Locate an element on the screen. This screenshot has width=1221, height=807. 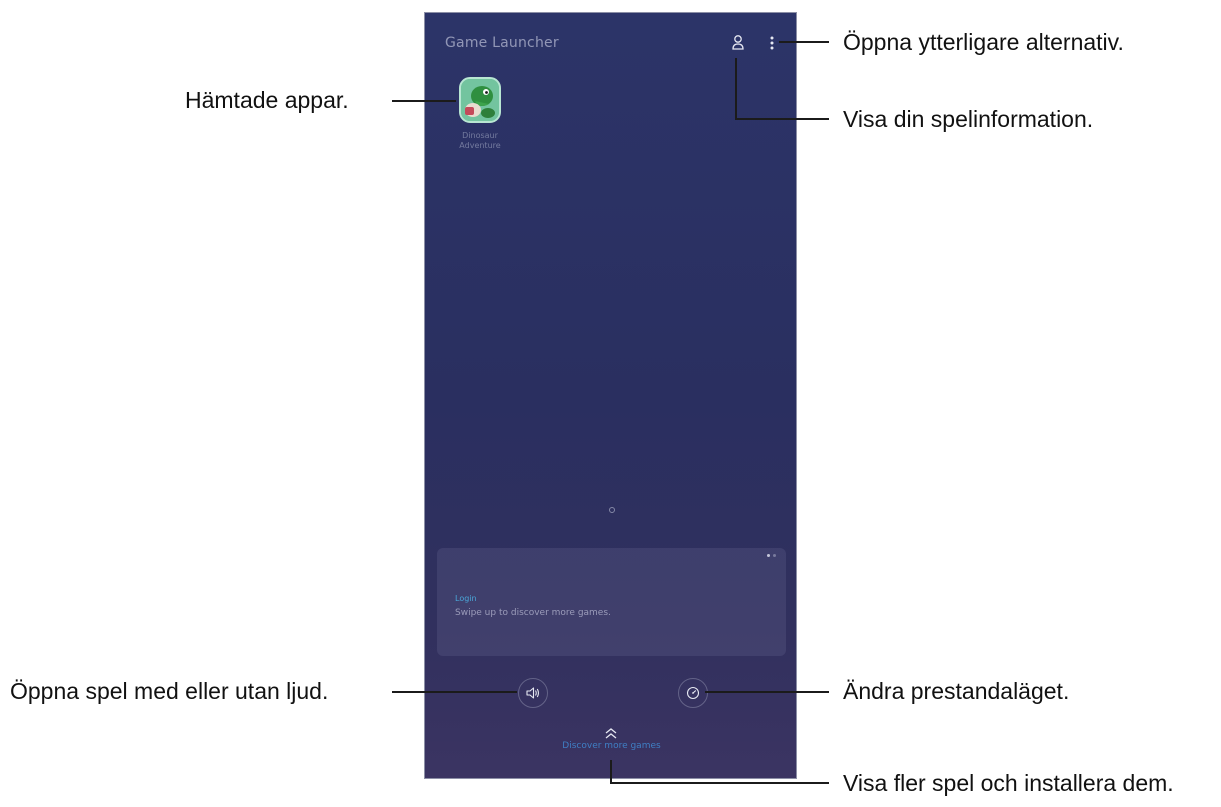
info-card: Login Swipe up to discover more games. is located at coordinates (611, 602).